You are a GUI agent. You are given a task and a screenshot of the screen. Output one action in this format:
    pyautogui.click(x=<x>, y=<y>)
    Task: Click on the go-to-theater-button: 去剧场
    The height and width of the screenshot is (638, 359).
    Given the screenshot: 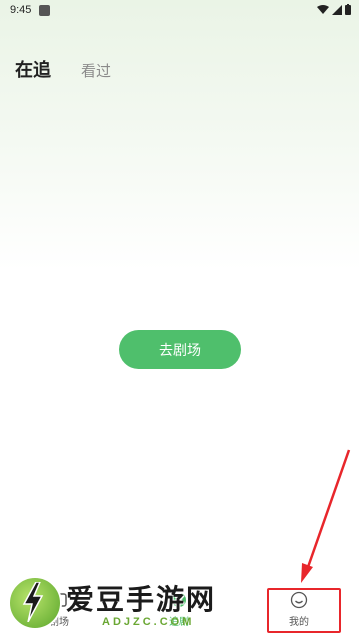 What is the action you would take?
    pyautogui.click(x=180, y=349)
    